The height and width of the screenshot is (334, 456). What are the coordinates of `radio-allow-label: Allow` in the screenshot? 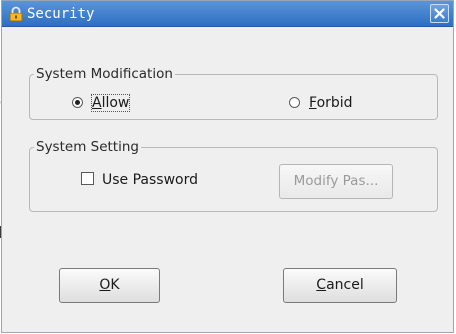 It's located at (110, 103).